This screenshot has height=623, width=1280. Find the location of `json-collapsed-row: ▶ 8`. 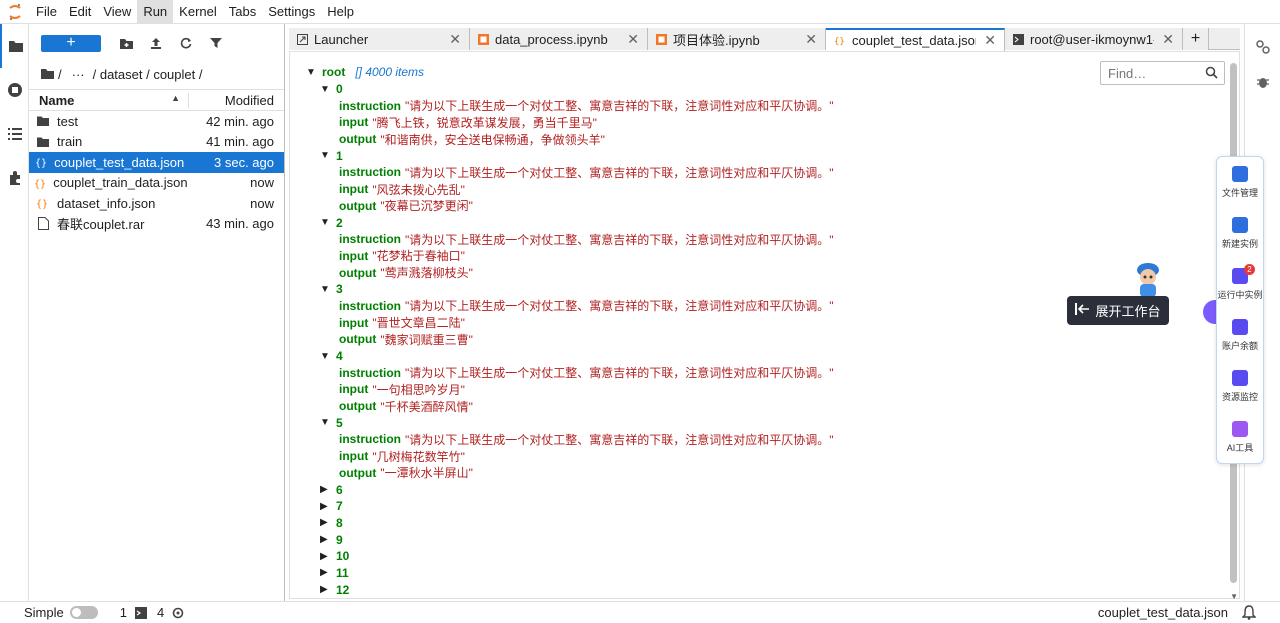

json-collapsed-row: ▶ 8 is located at coordinates (570, 523).